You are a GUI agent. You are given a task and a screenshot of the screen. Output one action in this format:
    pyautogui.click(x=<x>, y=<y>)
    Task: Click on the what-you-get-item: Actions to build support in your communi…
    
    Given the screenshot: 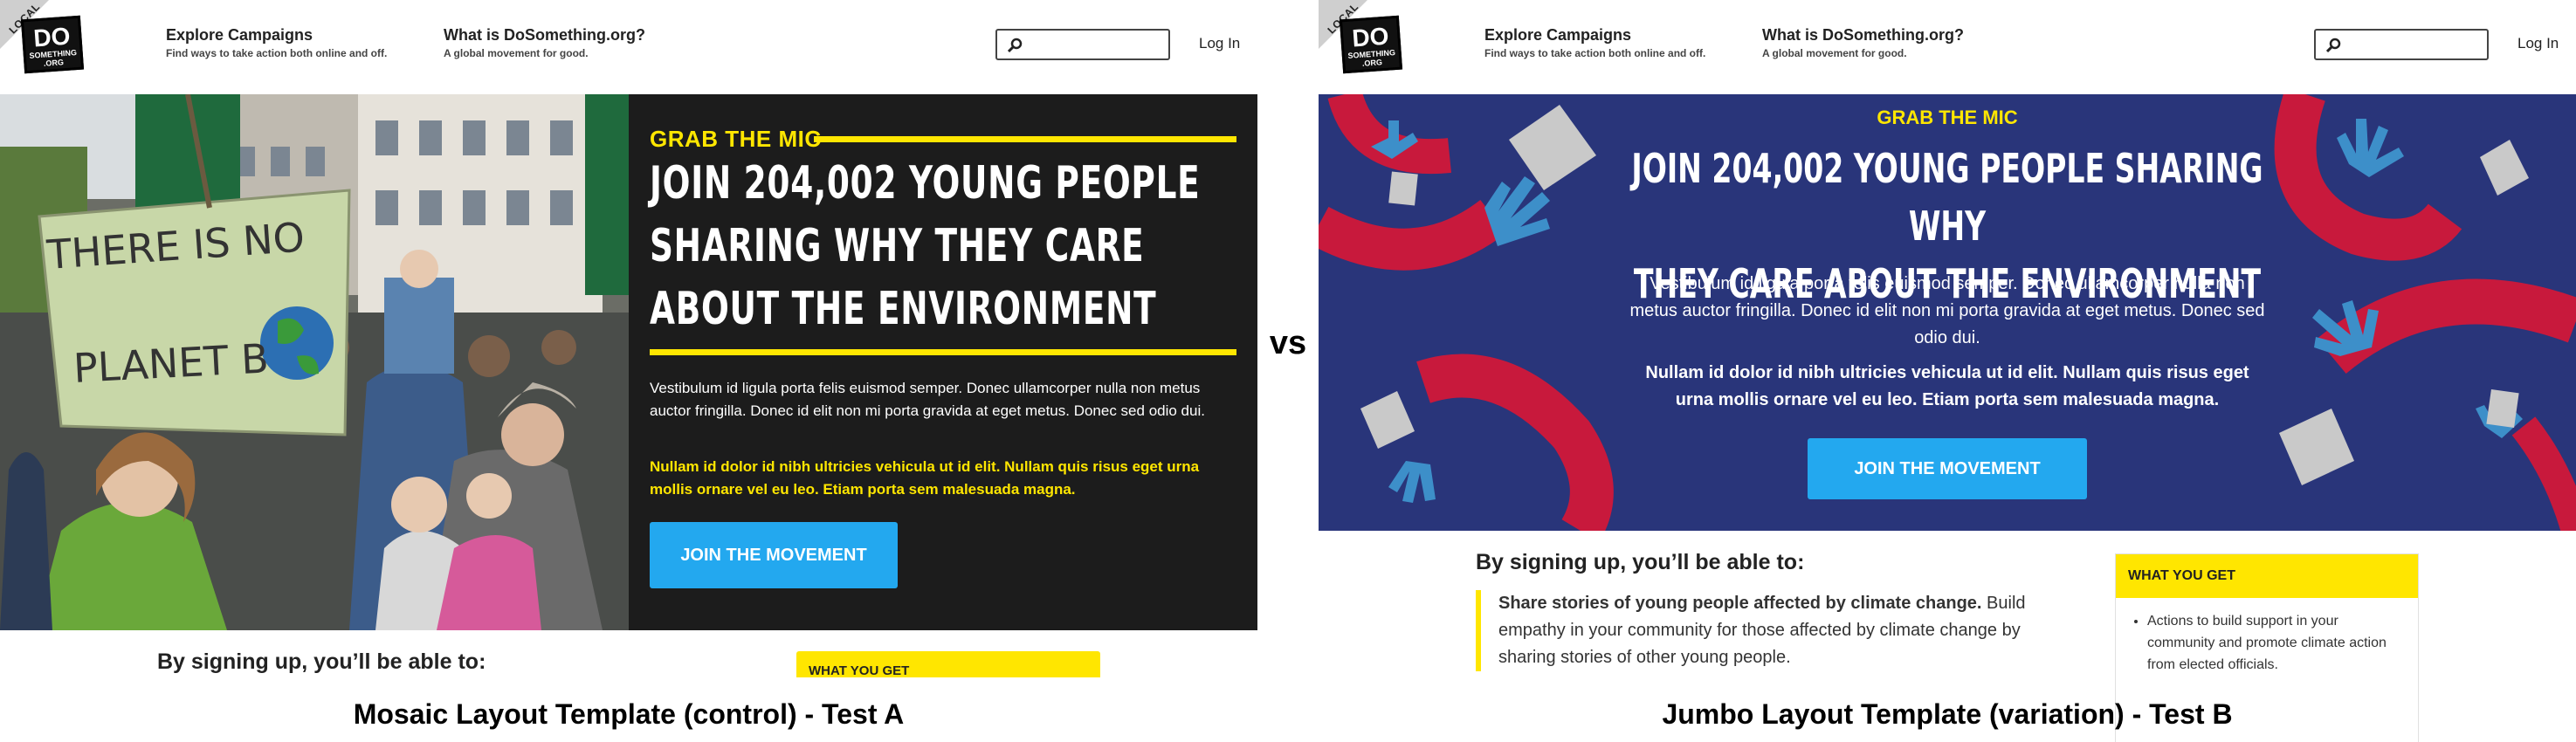 What is the action you would take?
    pyautogui.click(x=2269, y=643)
    